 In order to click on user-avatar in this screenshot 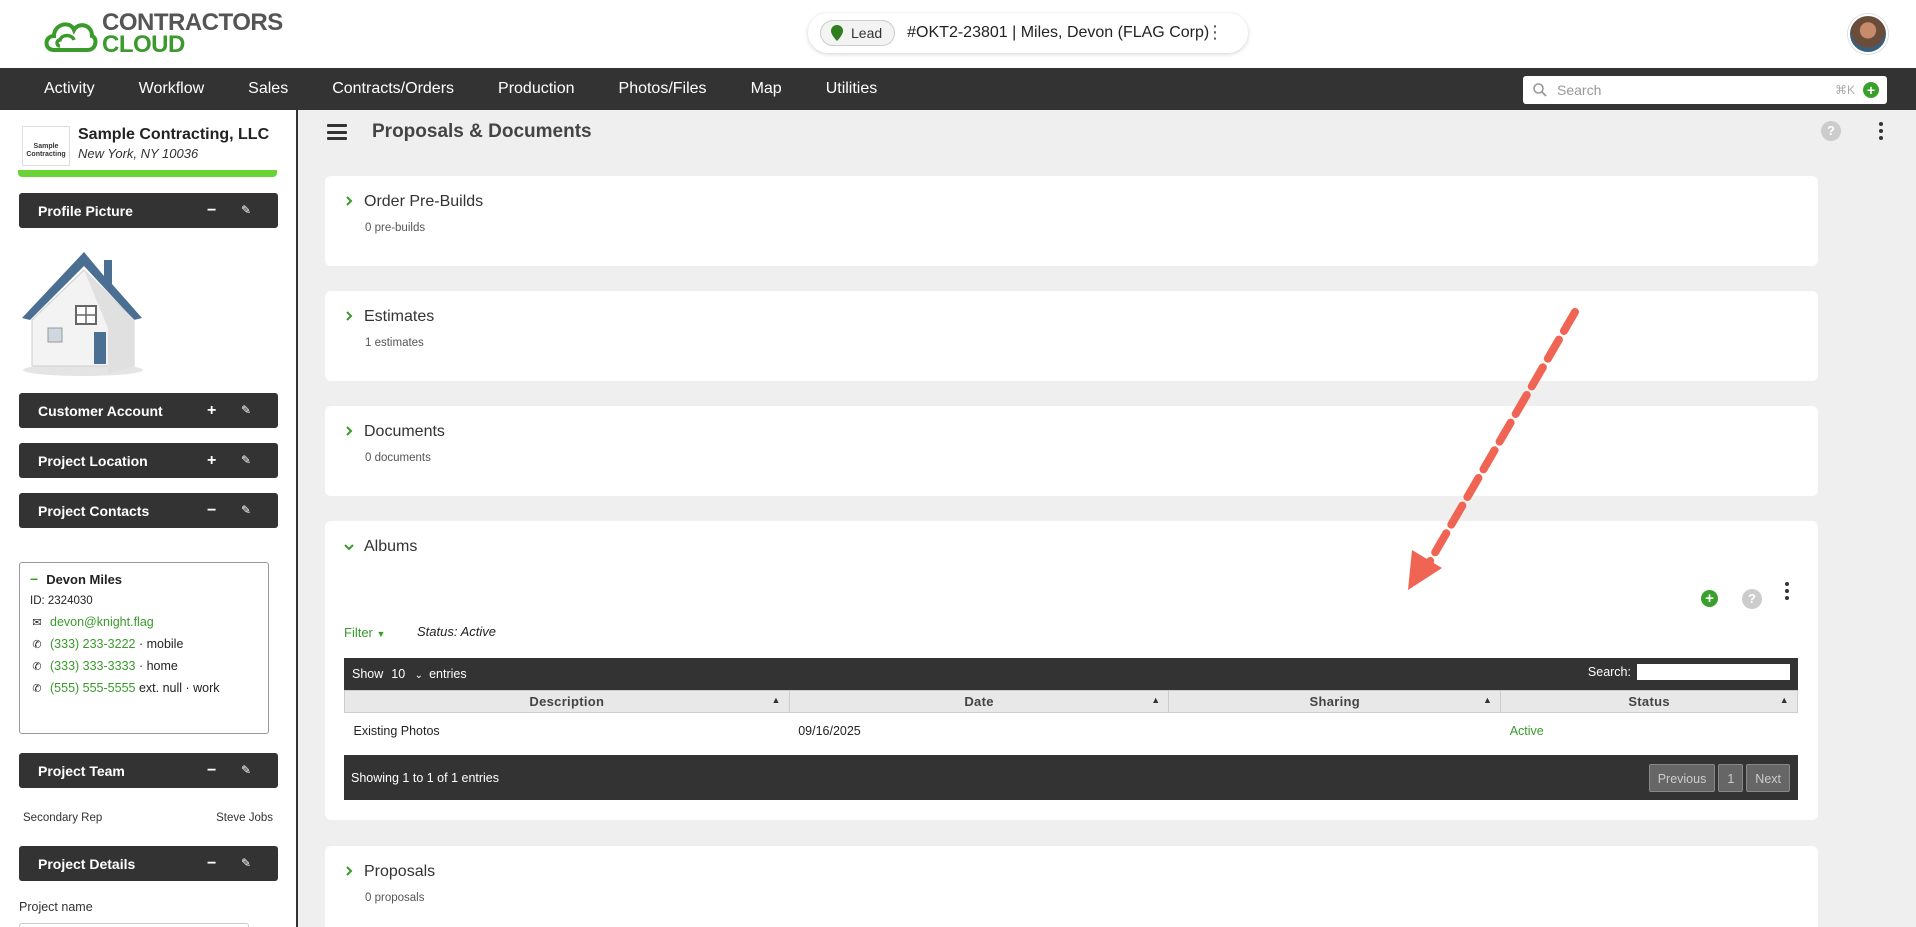, I will do `click(1868, 34)`.